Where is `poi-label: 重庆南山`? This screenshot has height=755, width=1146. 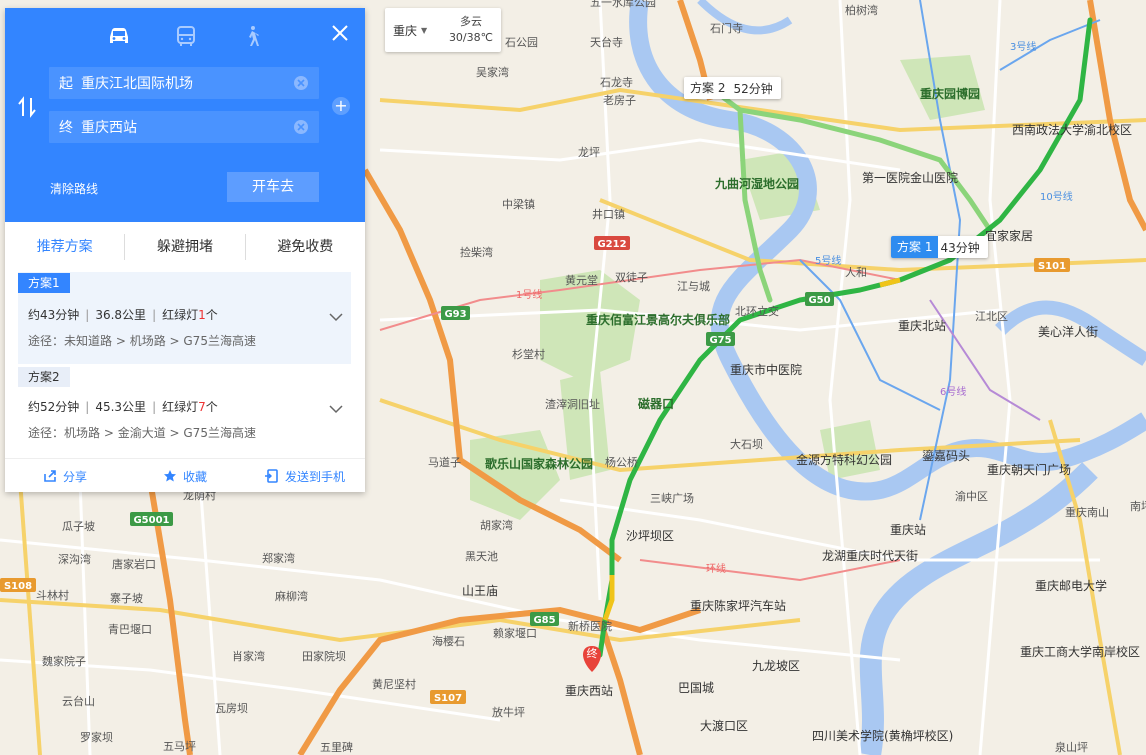
poi-label: 重庆南山 is located at coordinates (1087, 512).